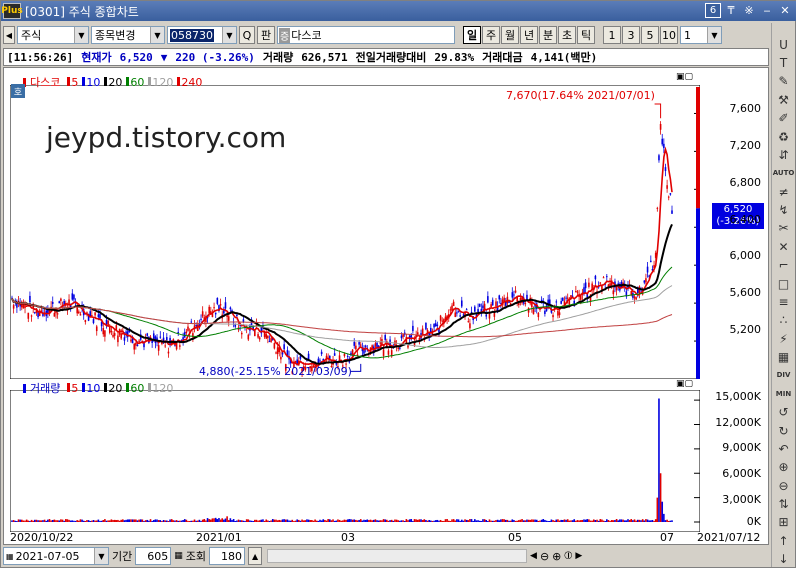  Describe the element at coordinates (255, 556) in the screenshot. I see `spin-arrow-icon: ▲` at that location.